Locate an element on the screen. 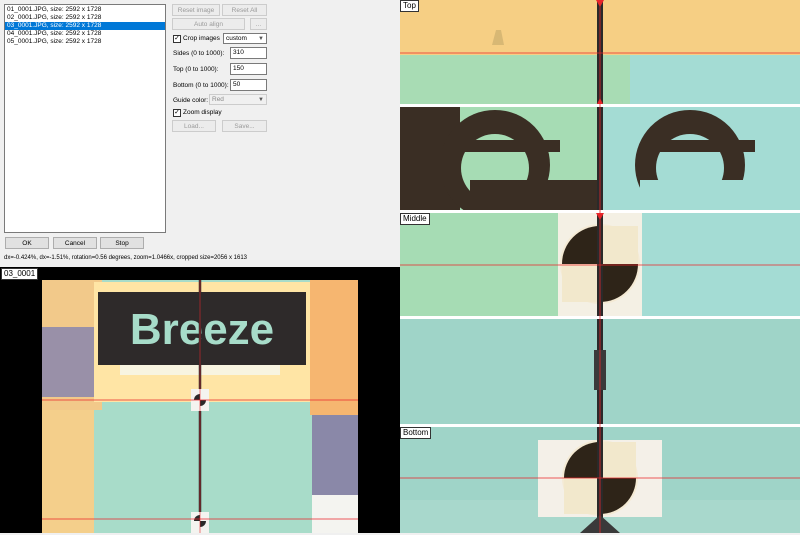  top-input: 150 is located at coordinates (248, 69).